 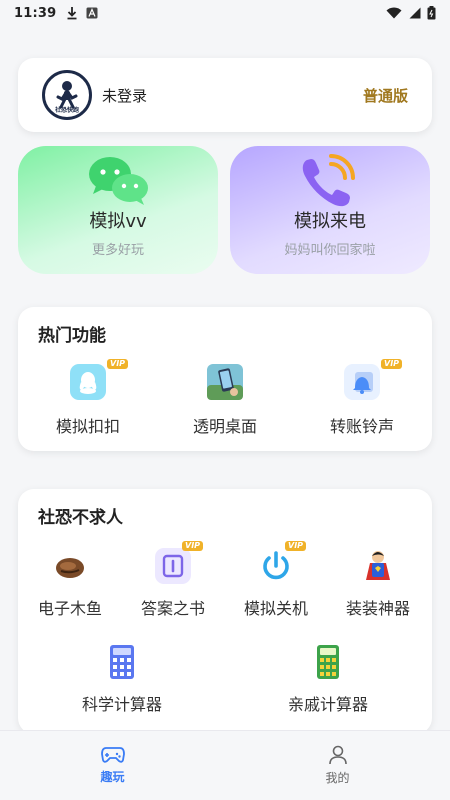 What do you see at coordinates (328, 662) in the screenshot?
I see `relative-calculator-icon` at bounding box center [328, 662].